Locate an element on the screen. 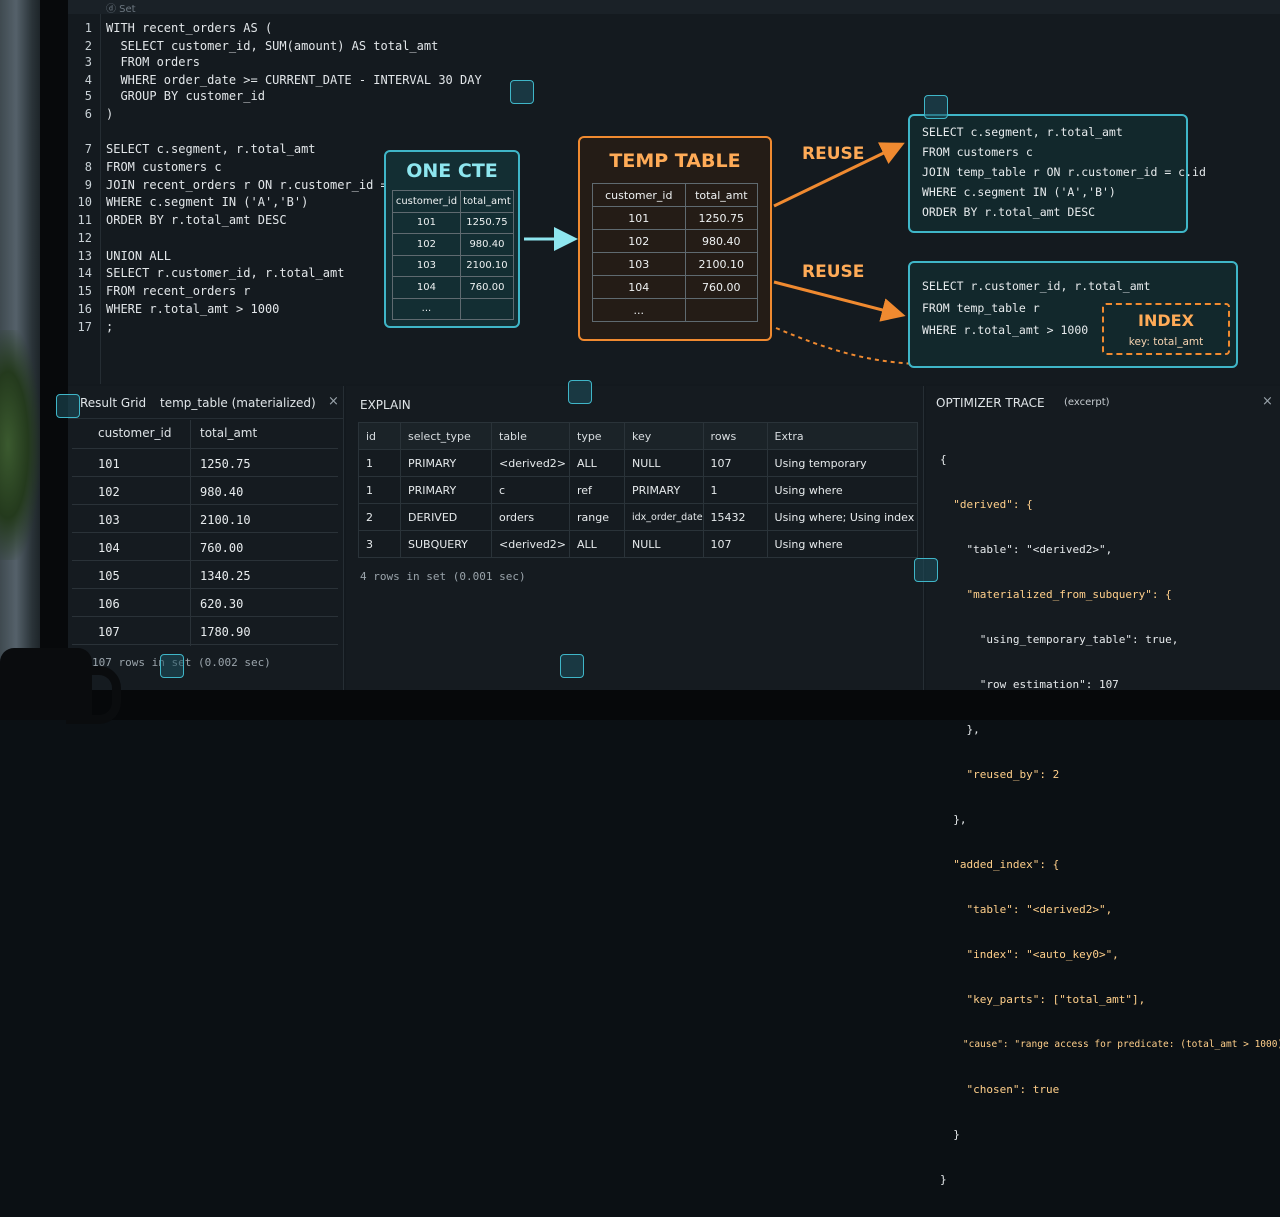 This screenshot has width=1280, height=1217. code-line: SELECT c.segment, r.total_amt is located at coordinates (211, 149).